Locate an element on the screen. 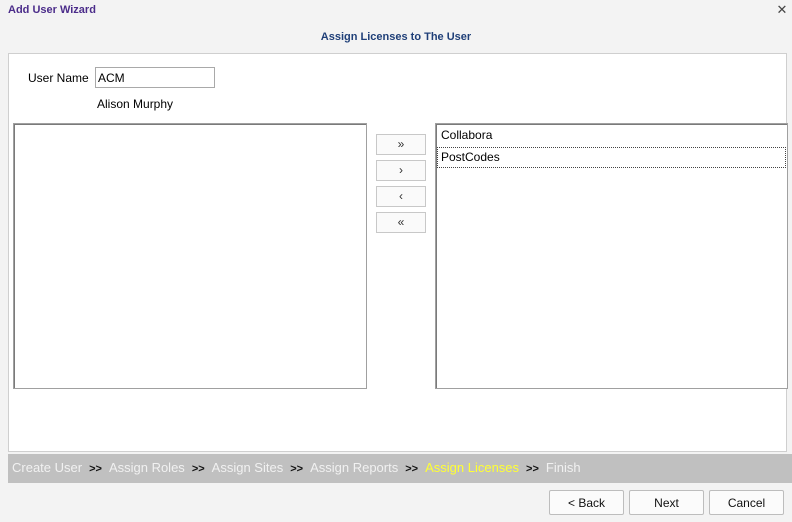 The height and width of the screenshot is (522, 792). remove-all-button: « is located at coordinates (401, 222).